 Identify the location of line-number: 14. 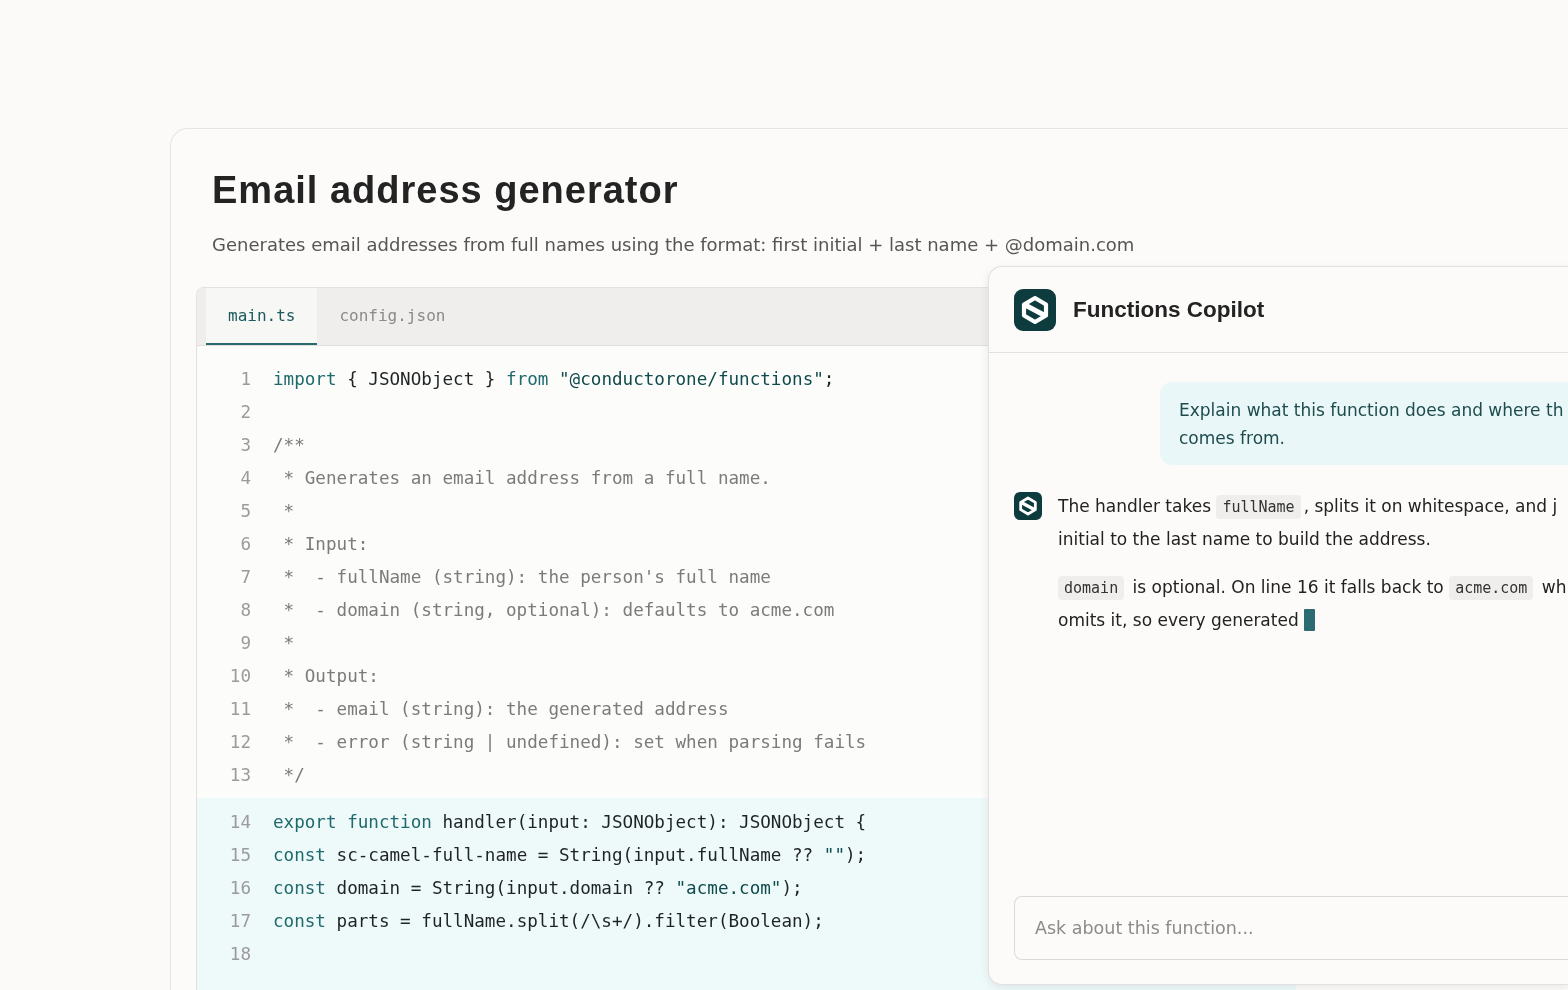
(239, 822).